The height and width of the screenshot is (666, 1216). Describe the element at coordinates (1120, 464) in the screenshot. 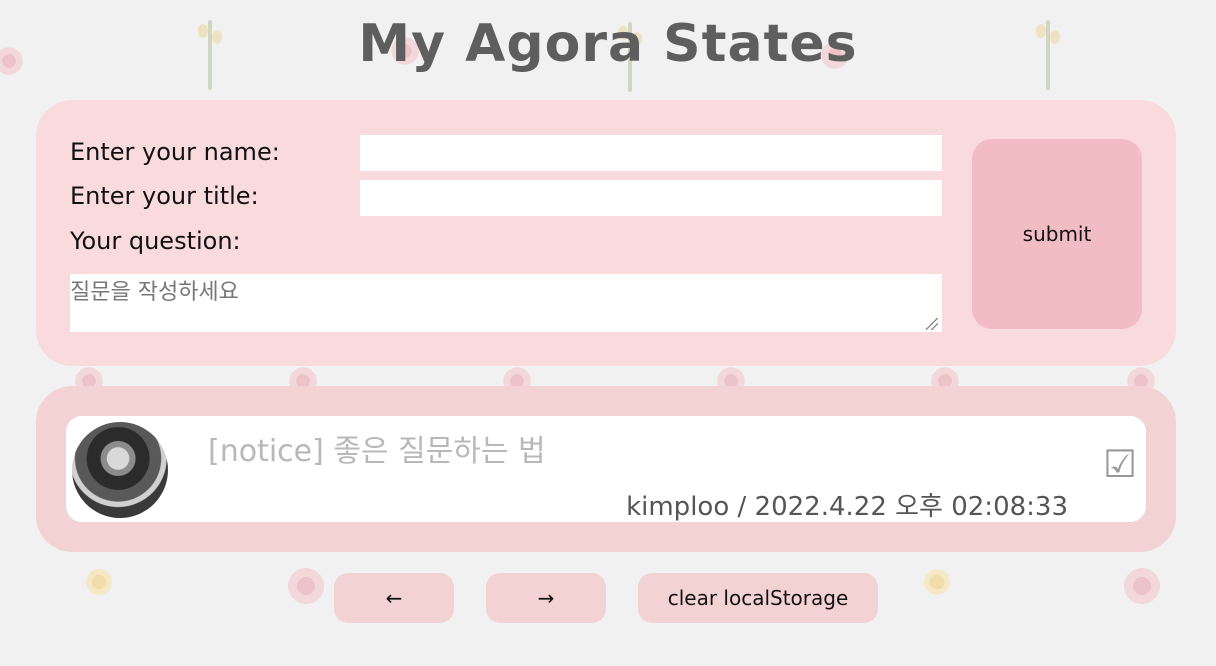

I see `checkbox-icon: ☑` at that location.